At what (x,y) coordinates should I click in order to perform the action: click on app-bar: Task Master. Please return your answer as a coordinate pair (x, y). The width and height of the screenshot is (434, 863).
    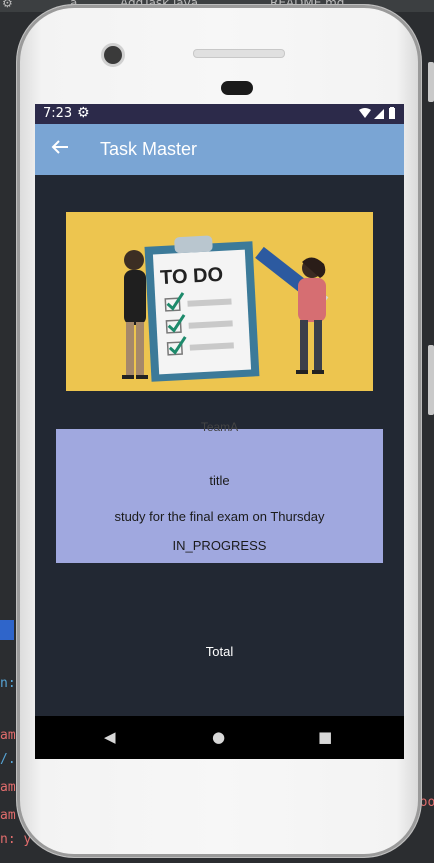
    Looking at the image, I should click on (219, 149).